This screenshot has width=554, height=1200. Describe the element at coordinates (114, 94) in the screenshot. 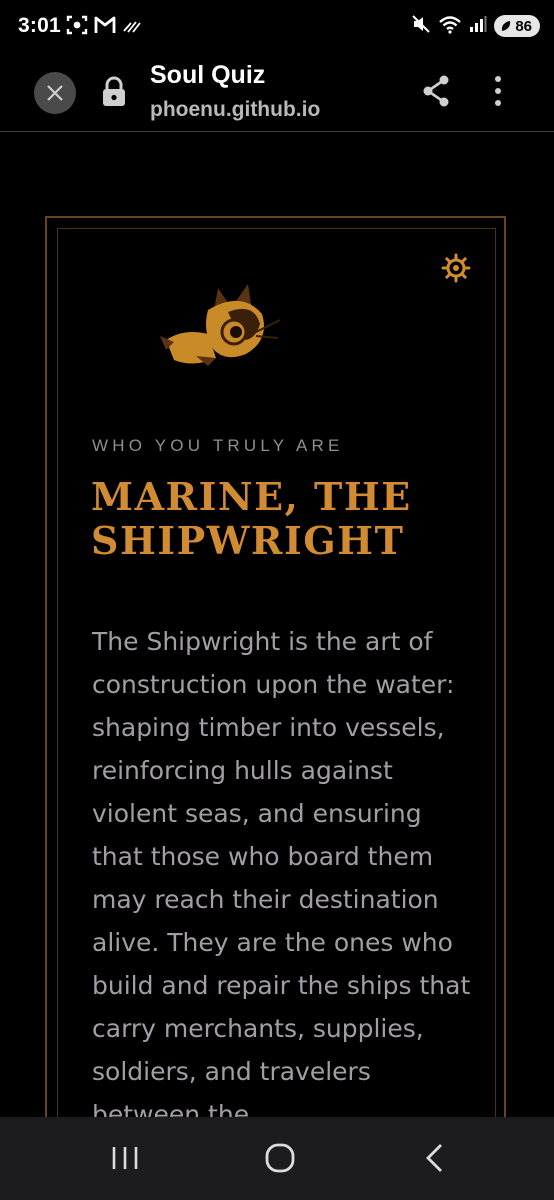

I see `lock-icon` at that location.